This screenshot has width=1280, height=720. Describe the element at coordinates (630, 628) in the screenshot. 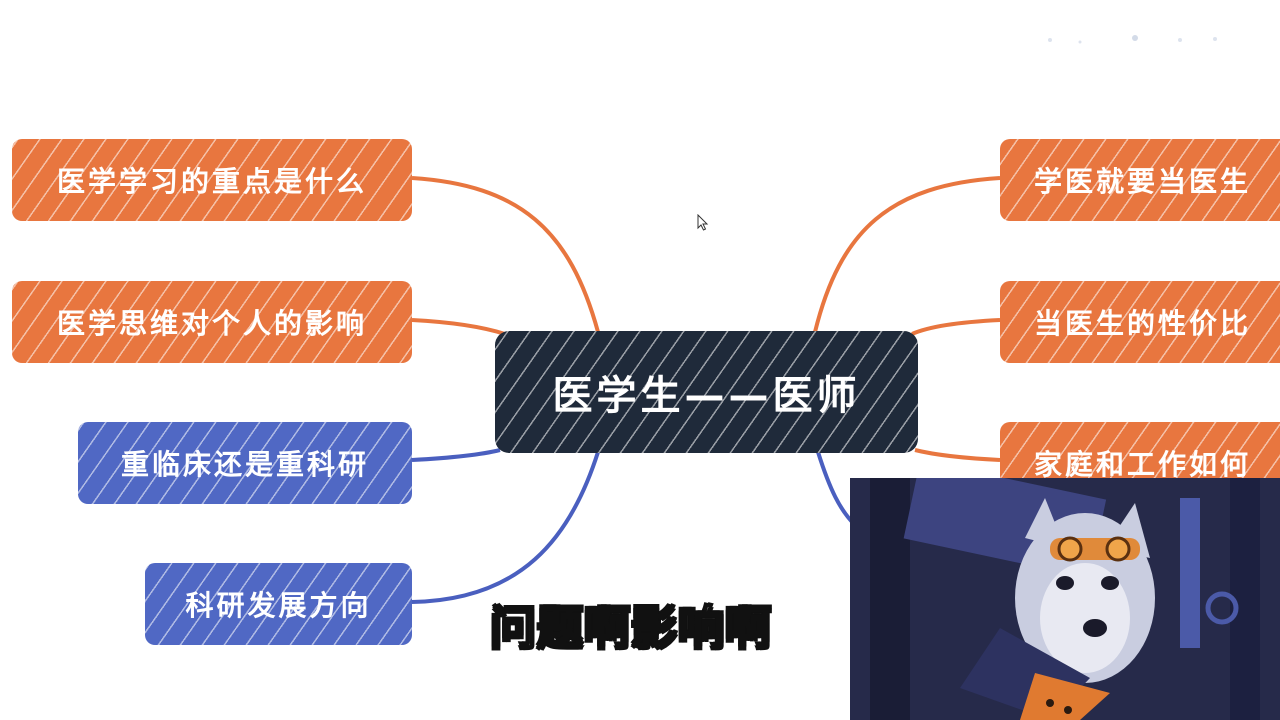

I see `video-subtitle: 问题啊影响啊` at that location.